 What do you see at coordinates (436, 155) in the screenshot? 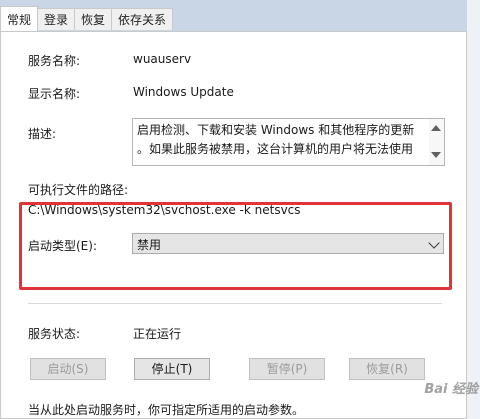
I see `scroll-down-icon` at bounding box center [436, 155].